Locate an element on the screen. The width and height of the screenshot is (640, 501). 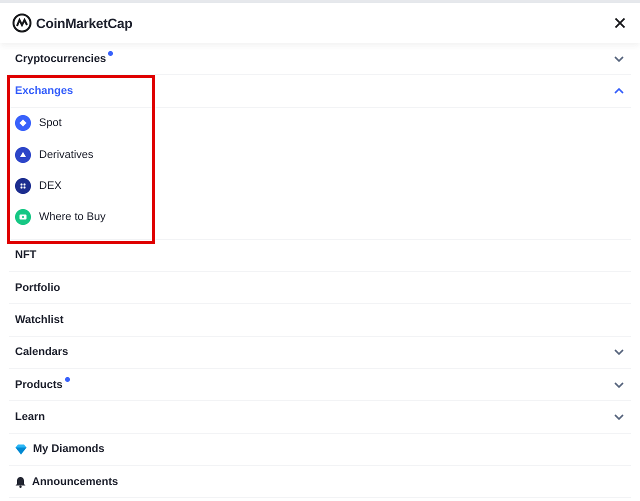
menu-section: Cryptocurrencies is located at coordinates (320, 59).